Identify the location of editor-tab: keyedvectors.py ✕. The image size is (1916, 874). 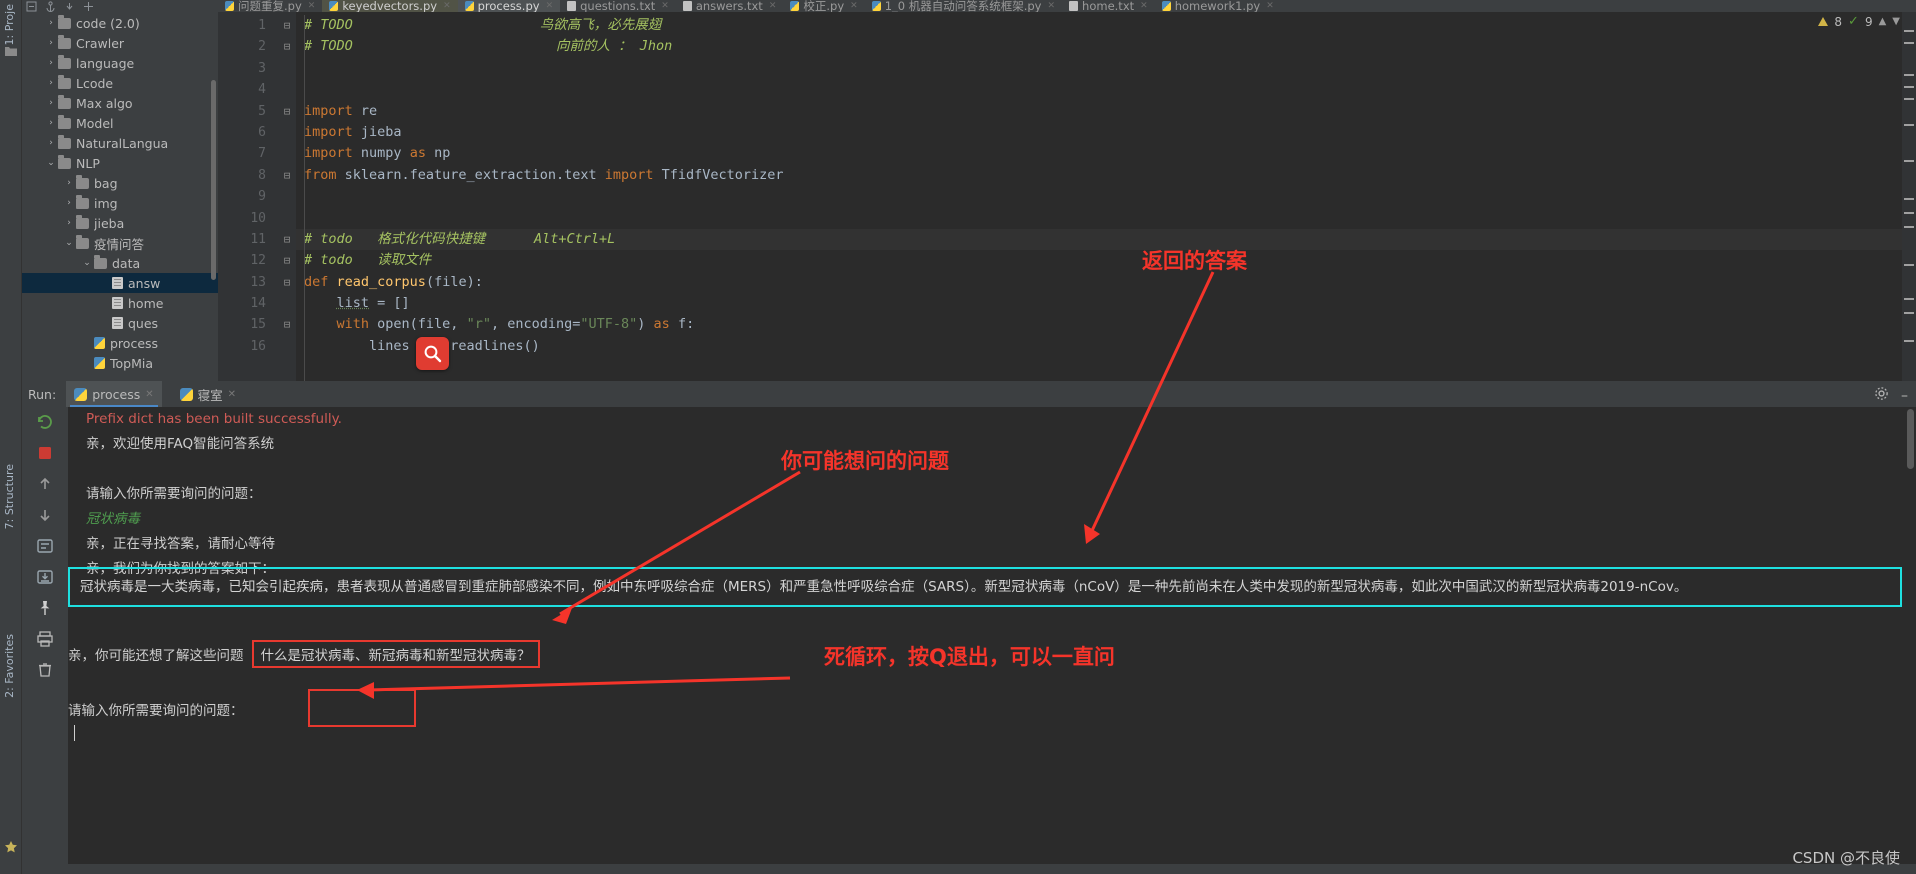
(390, 6).